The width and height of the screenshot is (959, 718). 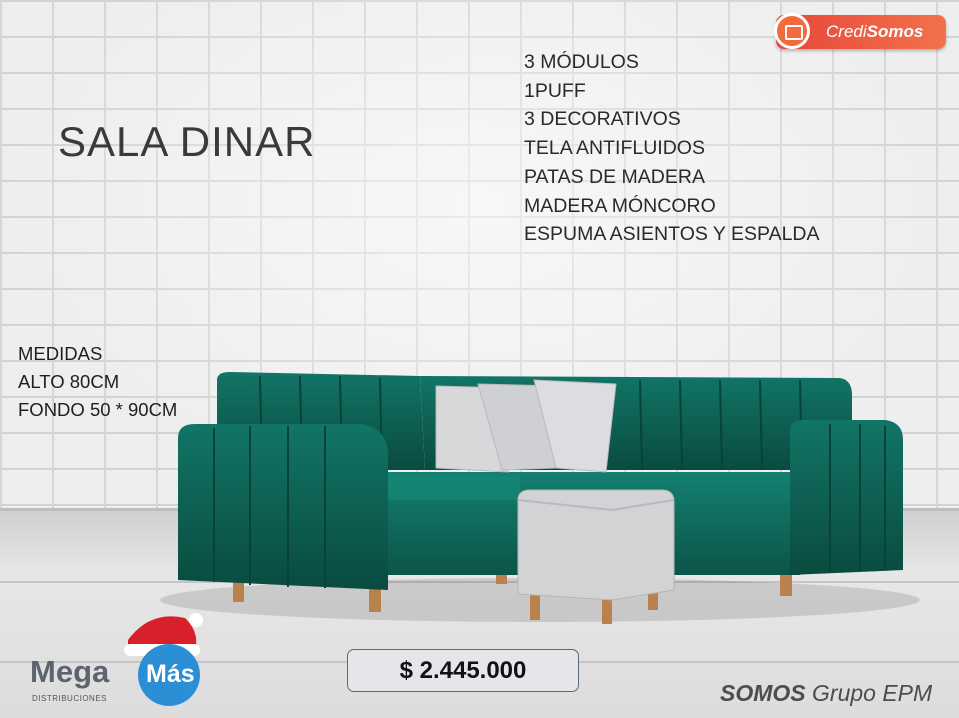 What do you see at coordinates (614, 148) in the screenshot?
I see `feature-item: TELA ANTIFLUIDOS` at bounding box center [614, 148].